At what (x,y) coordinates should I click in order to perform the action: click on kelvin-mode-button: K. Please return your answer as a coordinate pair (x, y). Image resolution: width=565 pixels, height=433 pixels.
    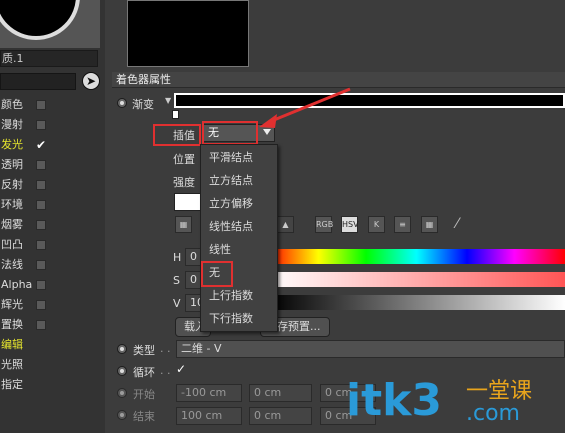
    Looking at the image, I should click on (376, 224).